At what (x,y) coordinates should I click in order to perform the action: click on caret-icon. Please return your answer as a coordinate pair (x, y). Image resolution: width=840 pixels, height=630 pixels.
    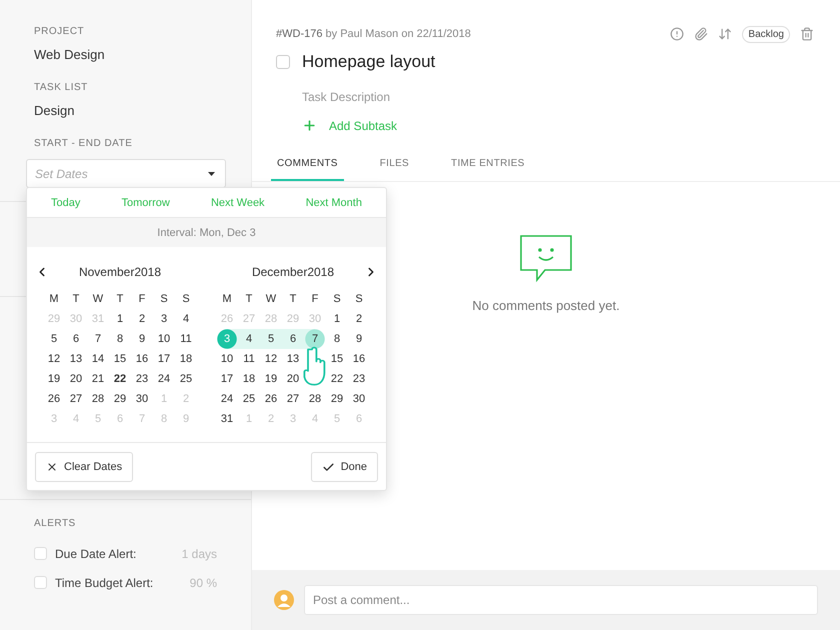
    Looking at the image, I should click on (211, 174).